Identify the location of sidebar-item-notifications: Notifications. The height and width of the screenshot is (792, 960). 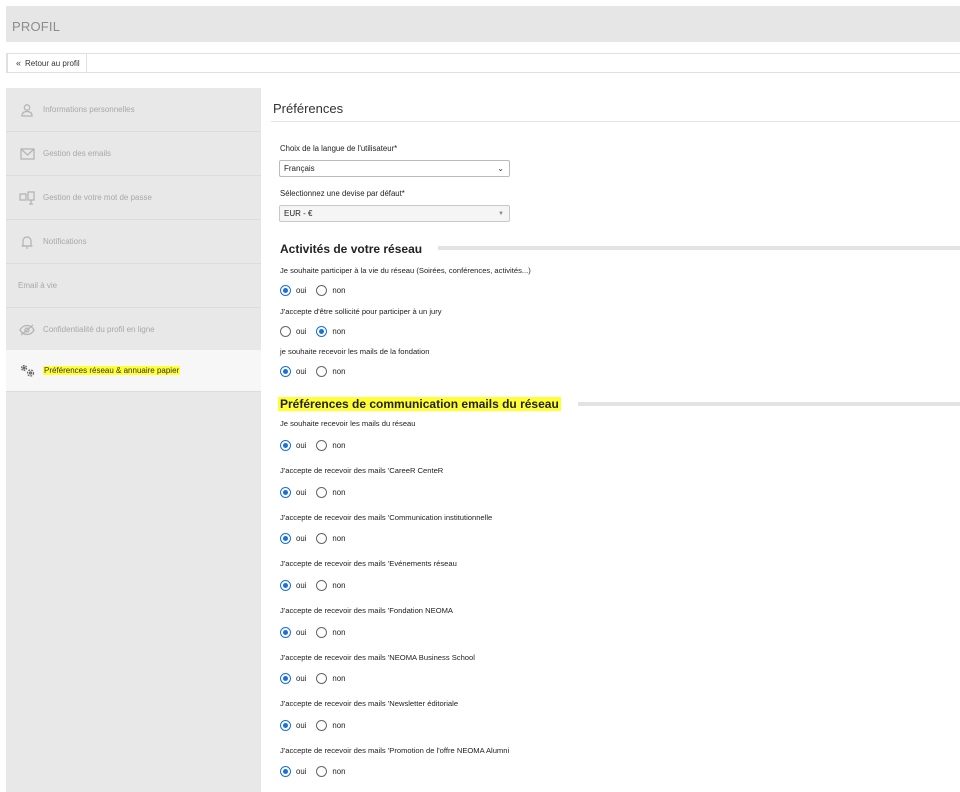
(133, 242).